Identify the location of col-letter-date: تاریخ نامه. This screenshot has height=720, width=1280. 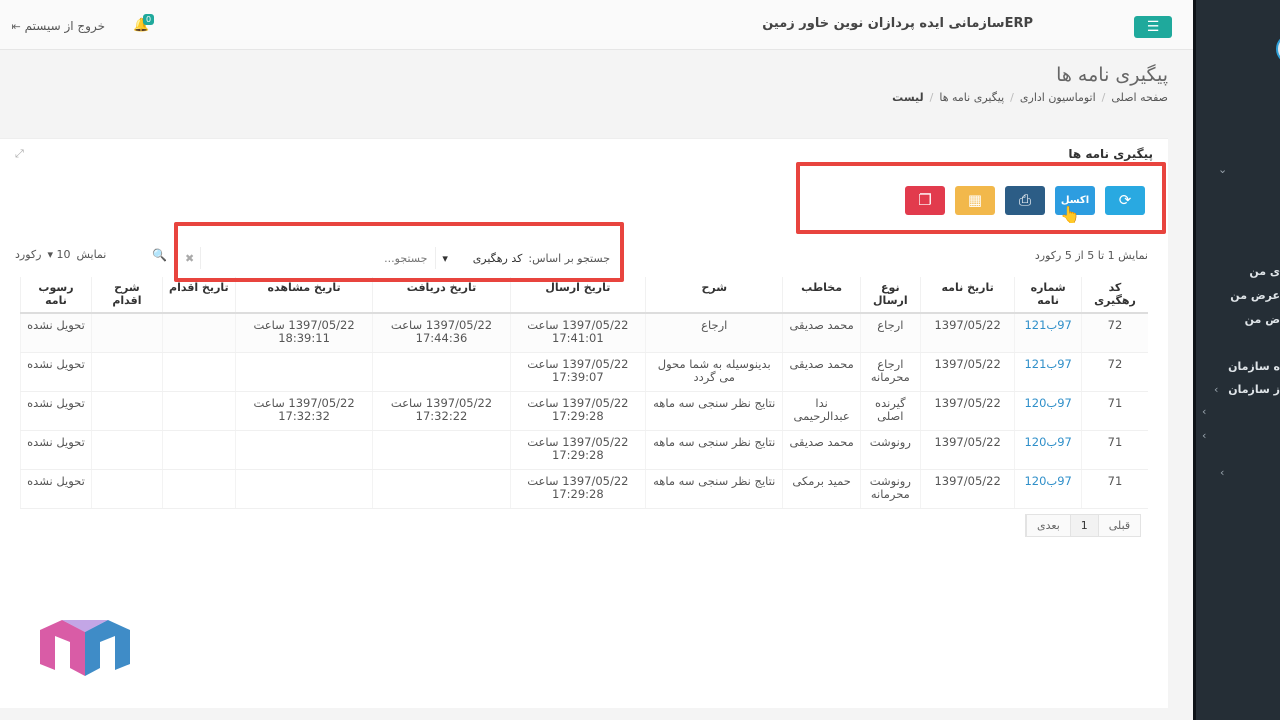
(967, 295).